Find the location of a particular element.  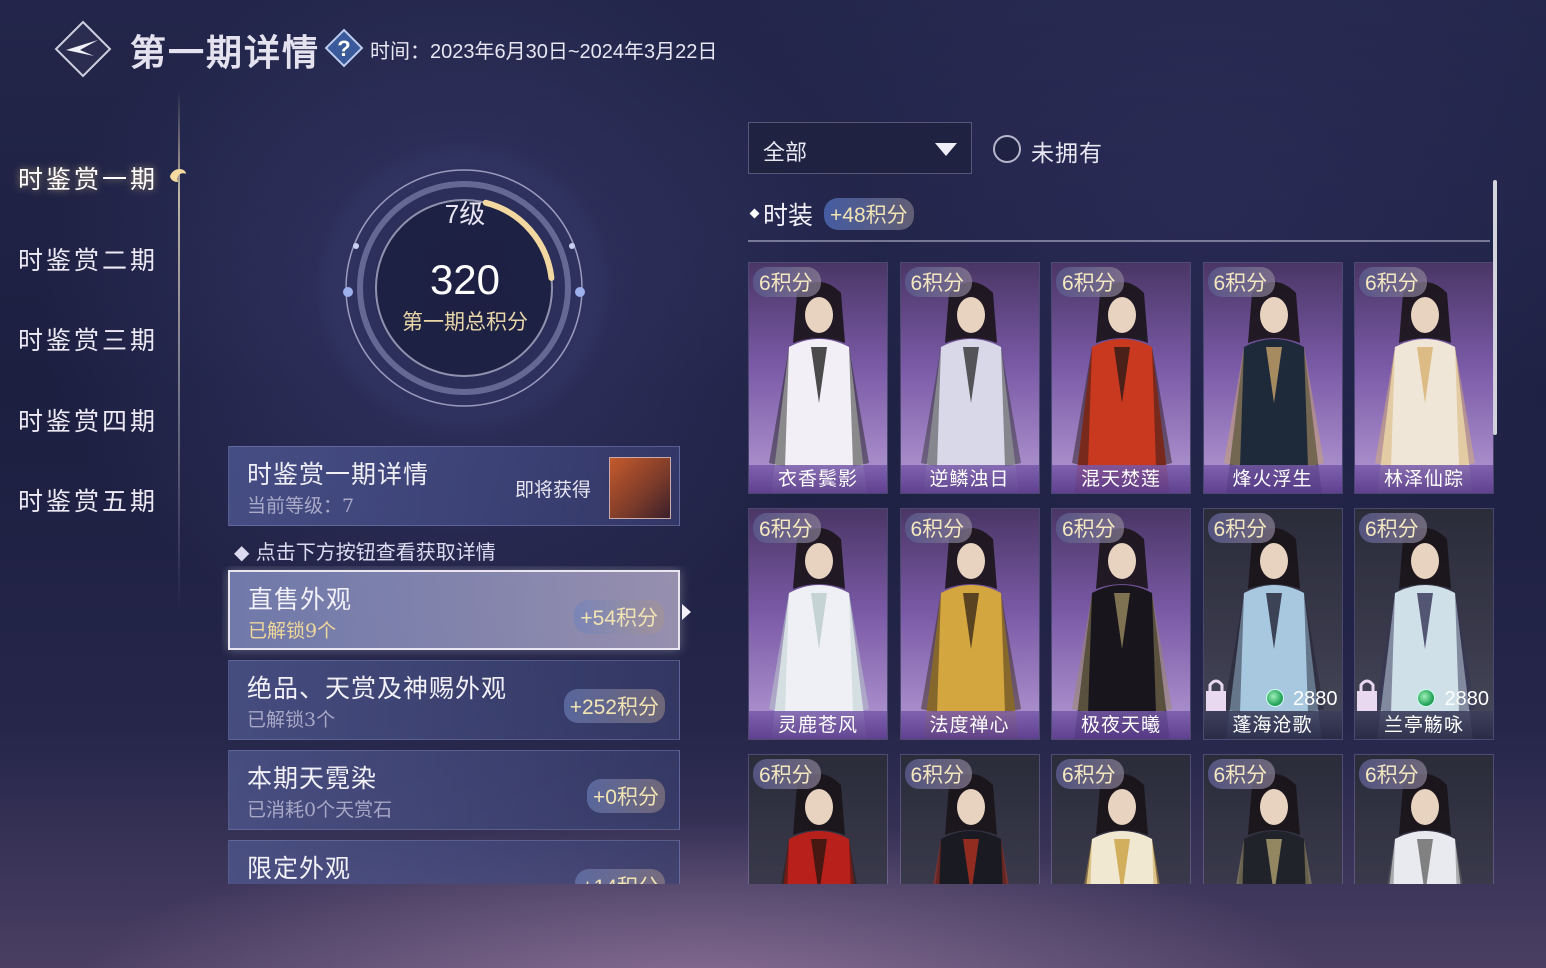

back-button is located at coordinates (83, 49).